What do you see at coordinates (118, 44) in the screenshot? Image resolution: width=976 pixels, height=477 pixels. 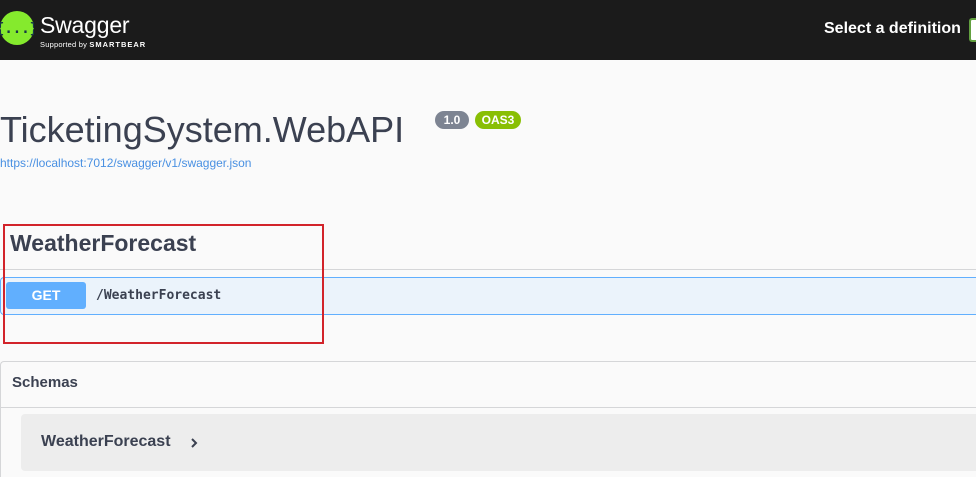 I see `logo-sub-brand: SMARTBEAR` at bounding box center [118, 44].